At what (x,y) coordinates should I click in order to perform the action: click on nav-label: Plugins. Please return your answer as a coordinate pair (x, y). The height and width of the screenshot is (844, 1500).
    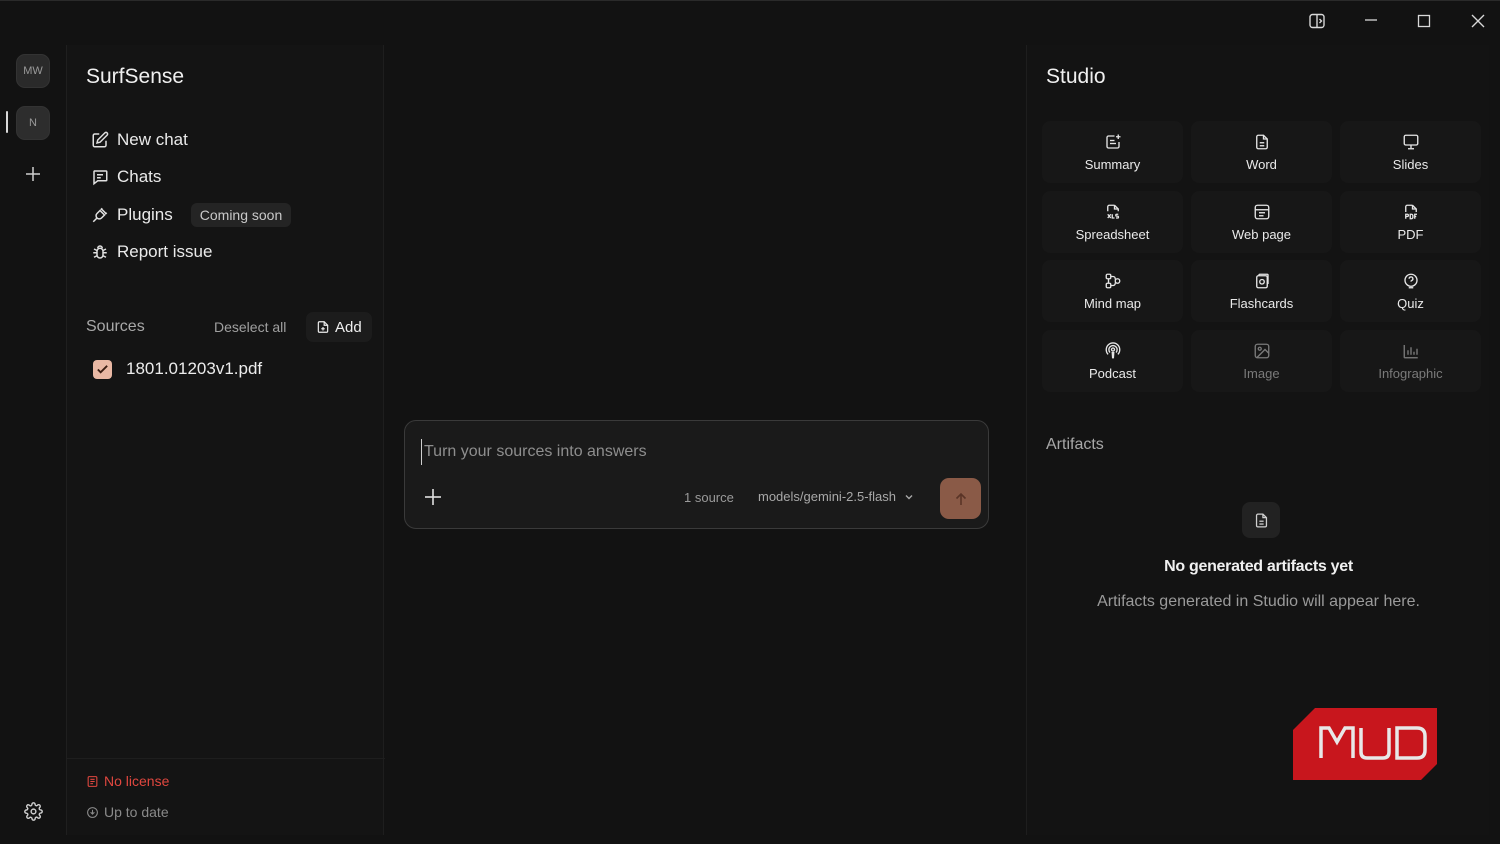
    Looking at the image, I should click on (145, 214).